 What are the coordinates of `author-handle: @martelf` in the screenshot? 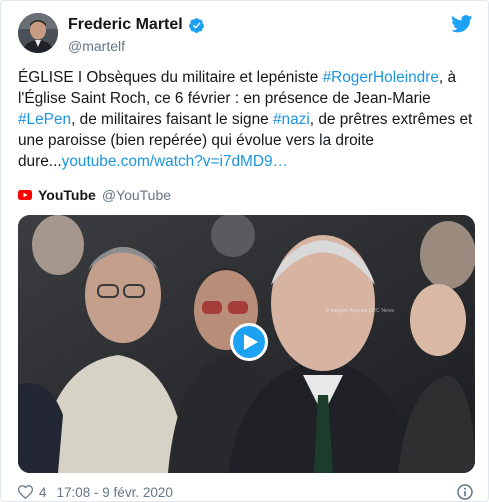 It's located at (136, 46).